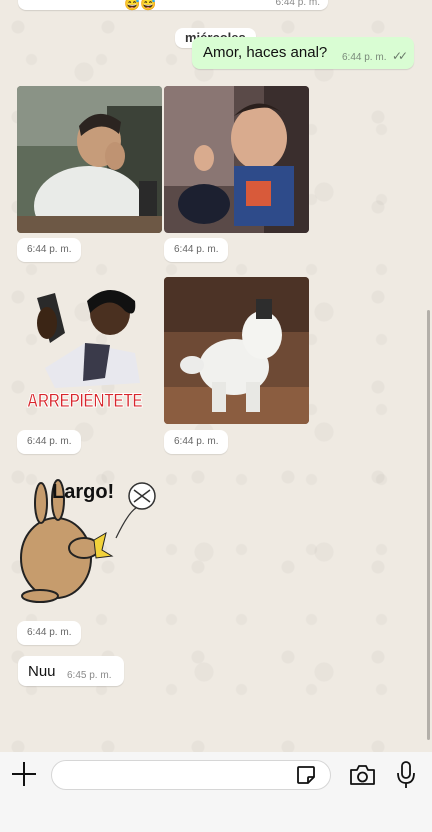 The image size is (432, 832). What do you see at coordinates (216, 792) in the screenshot?
I see `composer-bar` at bounding box center [216, 792].